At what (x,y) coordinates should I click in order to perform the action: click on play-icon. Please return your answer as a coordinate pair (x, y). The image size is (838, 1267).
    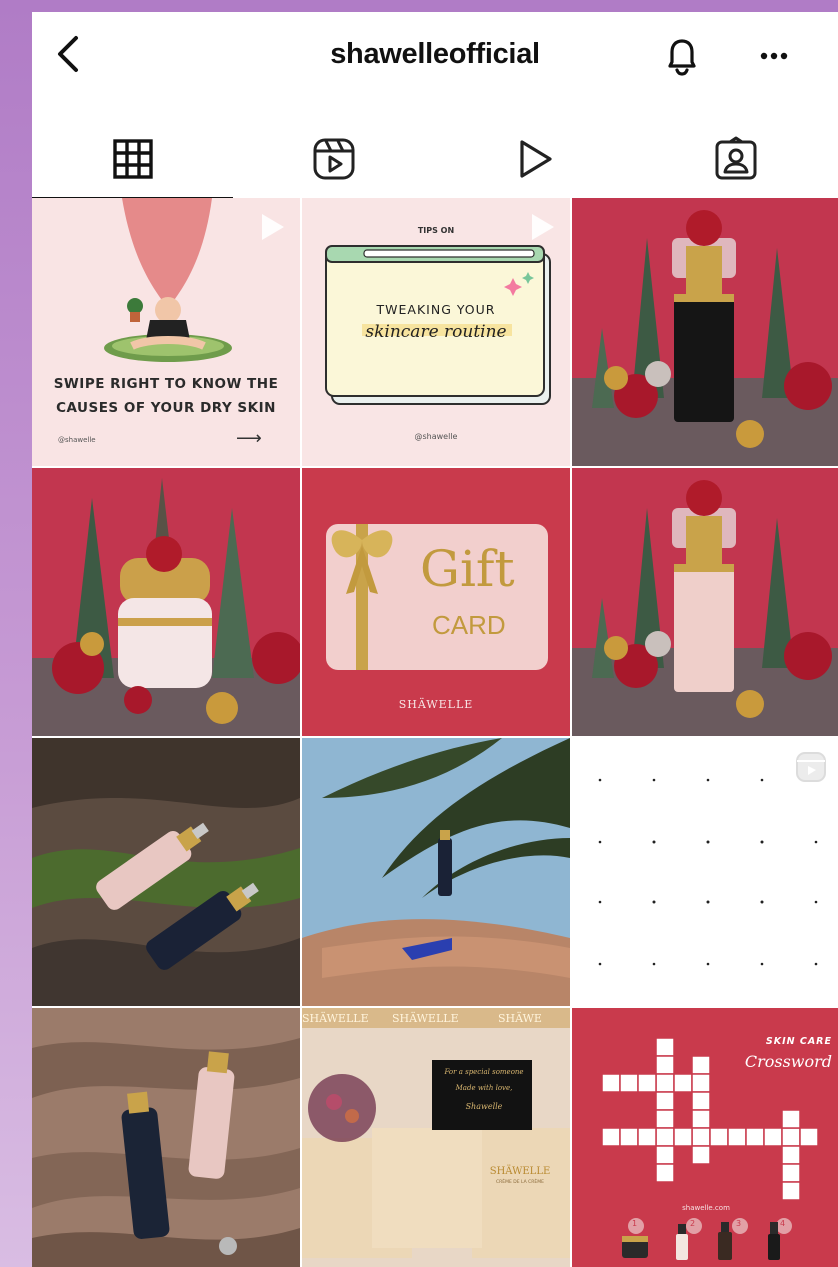
    Looking at the image, I should click on (535, 159).